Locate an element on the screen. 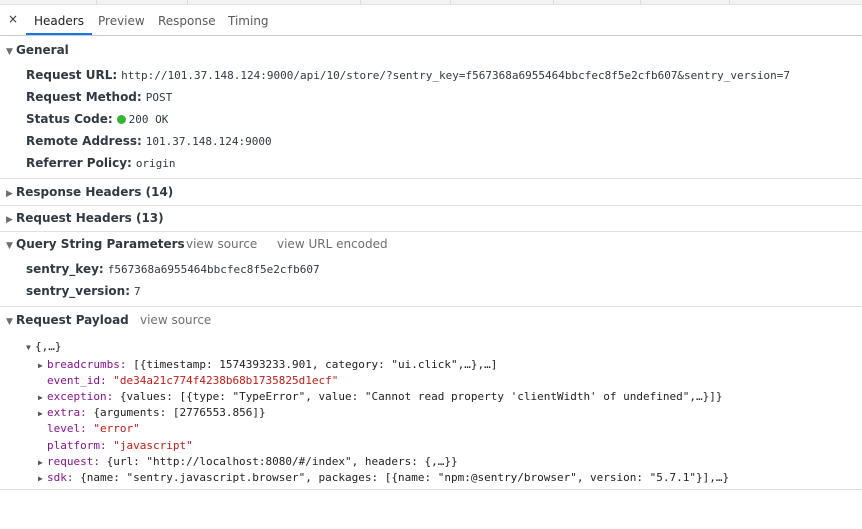 Image resolution: width=862 pixels, height=529 pixels. request-payload-section-header: ▼ Request Payload is located at coordinates (67, 320).